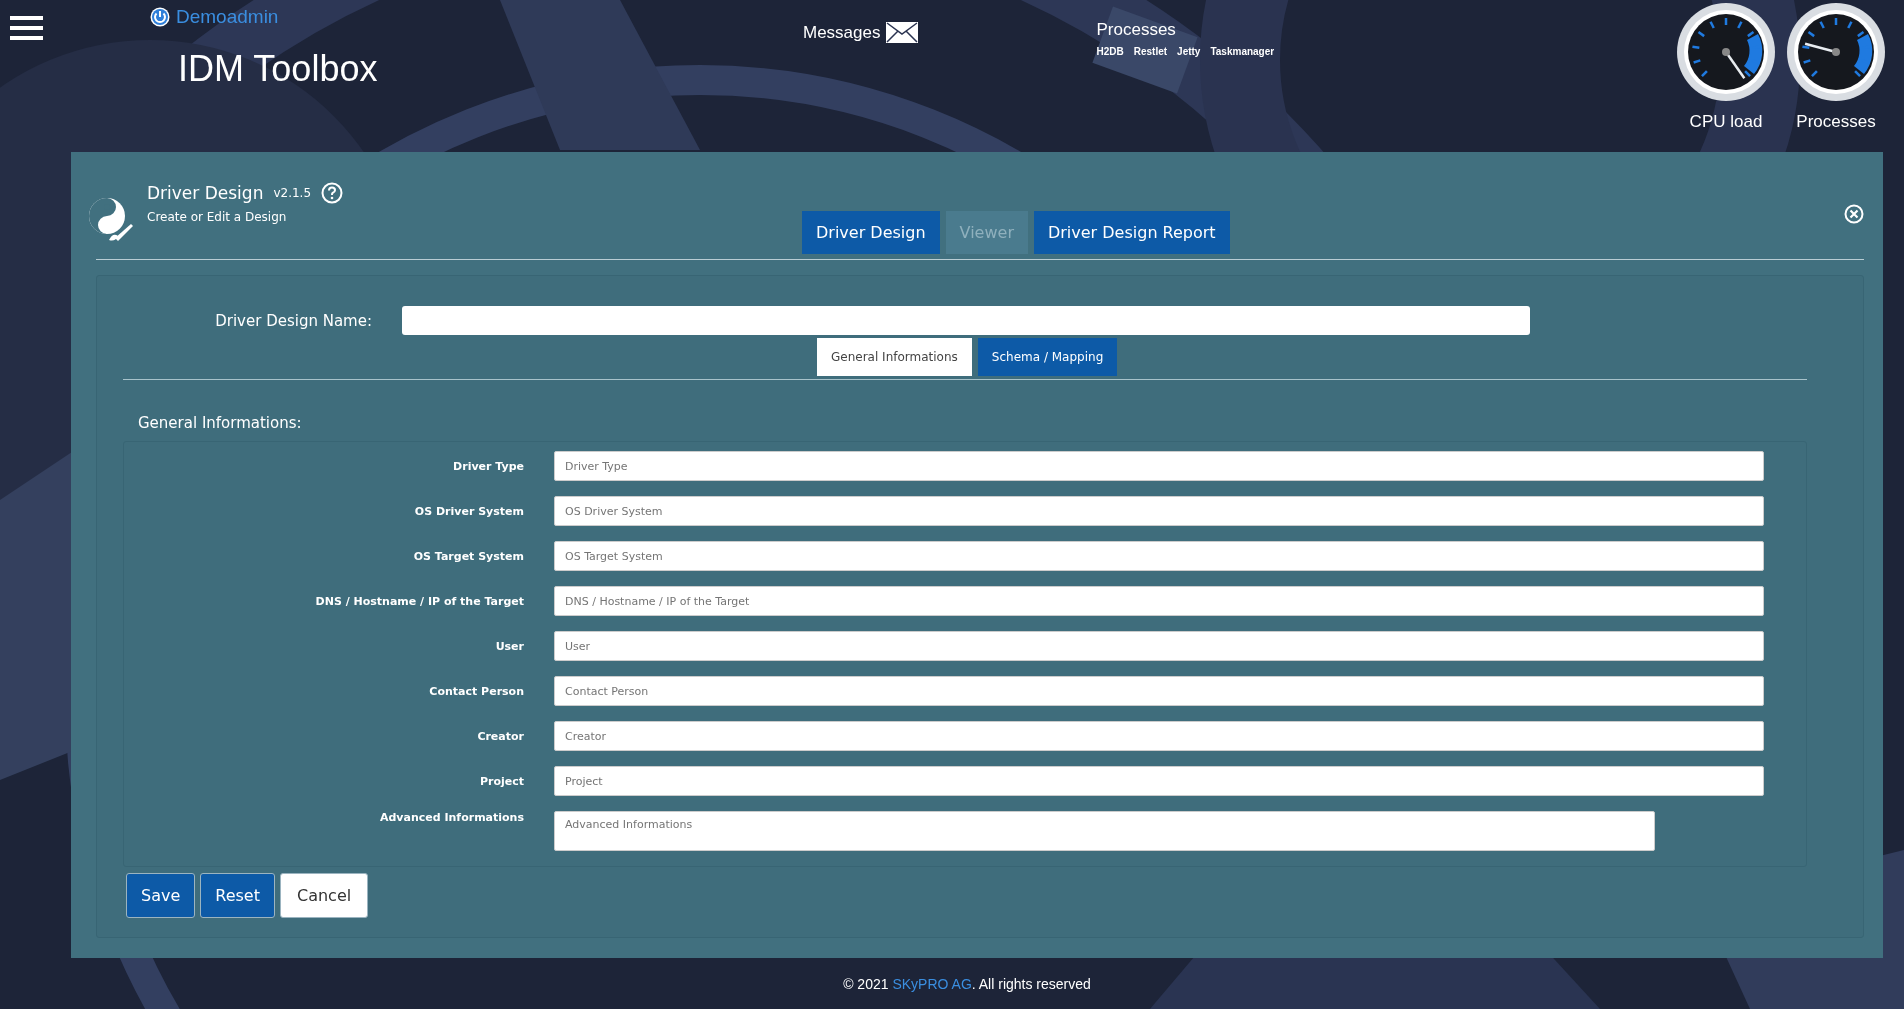 Image resolution: width=1904 pixels, height=1009 pixels. Describe the element at coordinates (500, 736) in the screenshot. I see `field-label: Creator` at that location.